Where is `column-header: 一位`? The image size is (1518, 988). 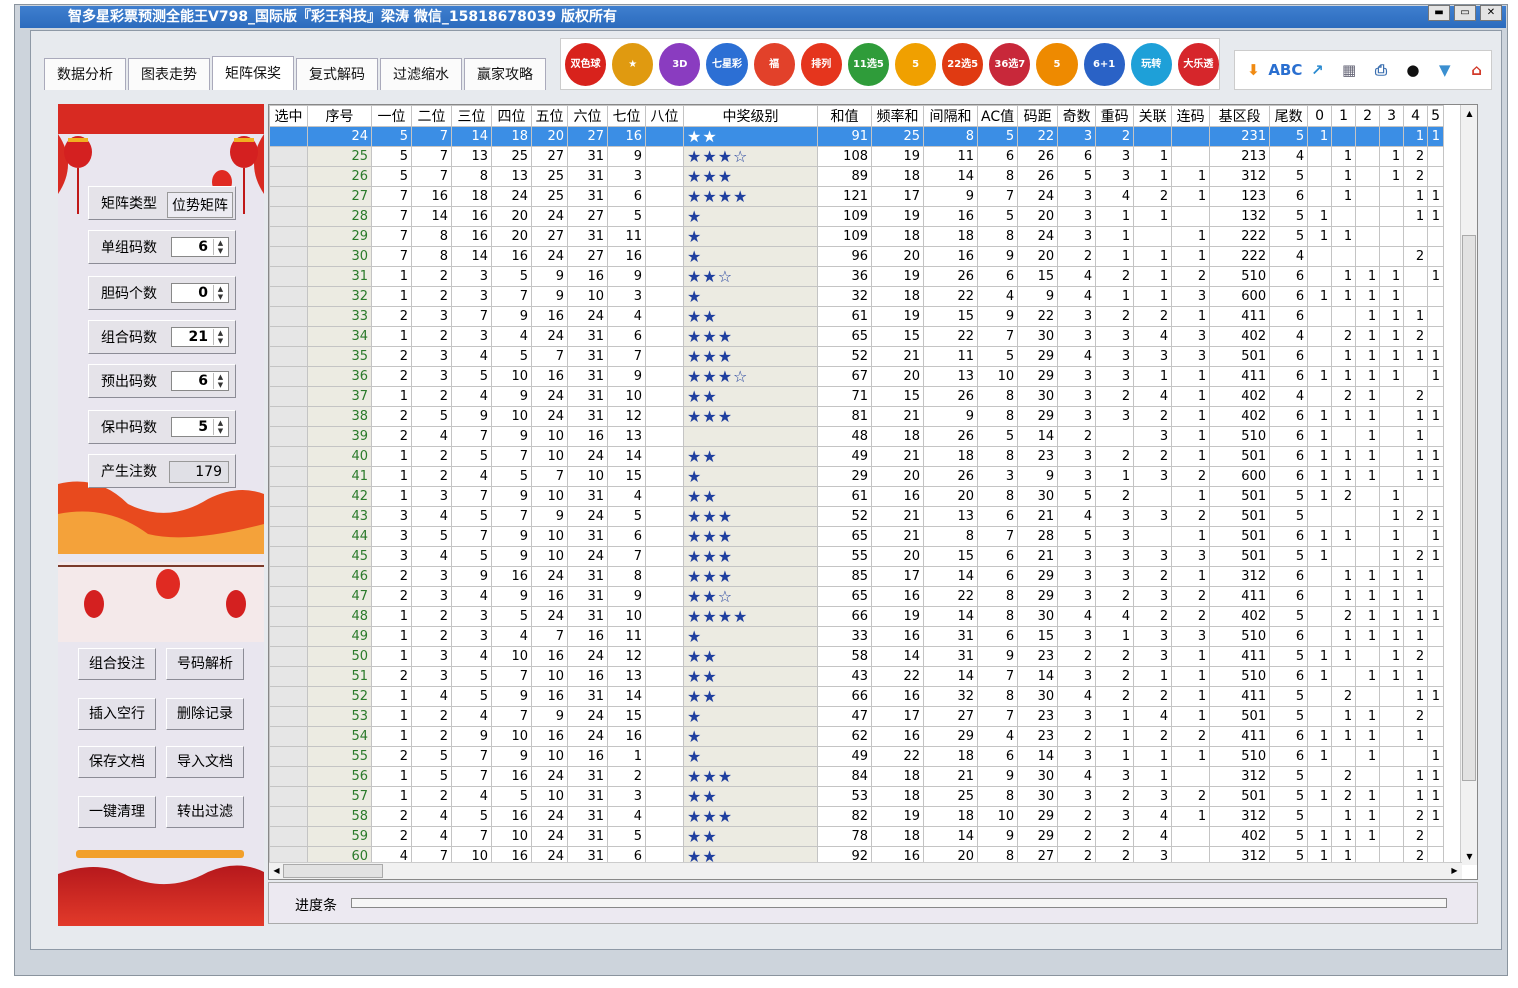 column-header: 一位 is located at coordinates (391, 116).